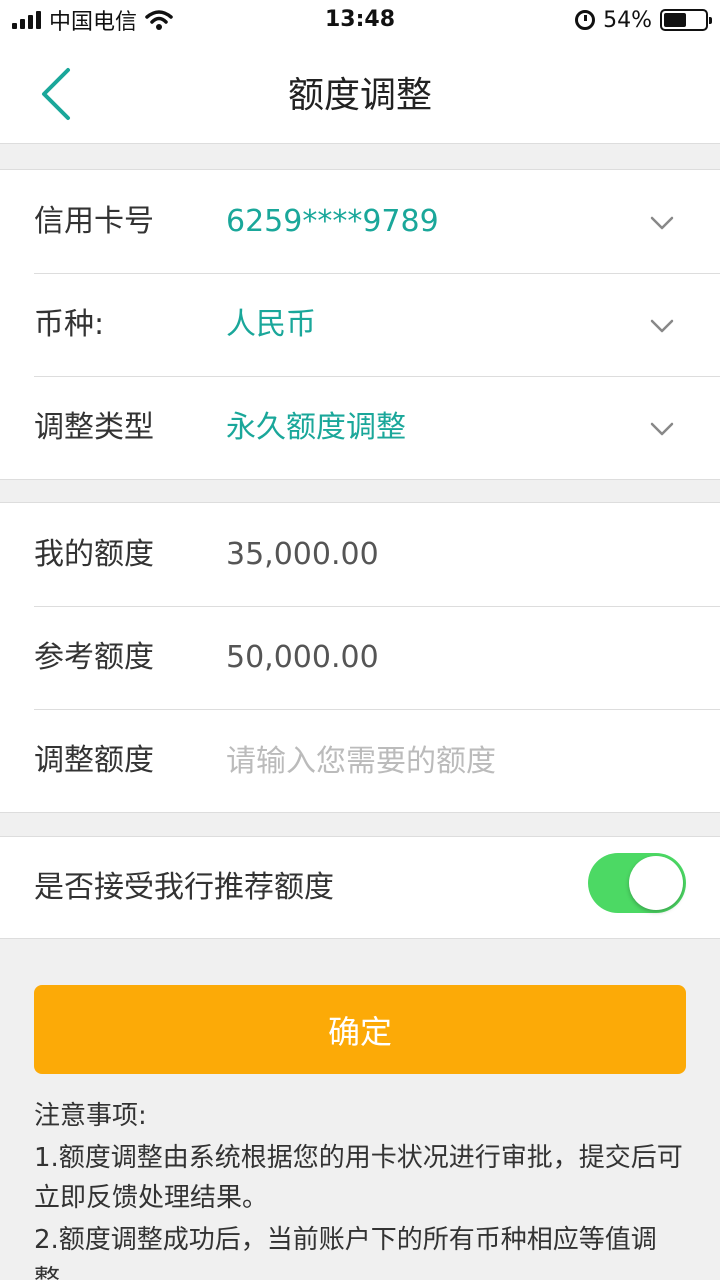  What do you see at coordinates (359, 95) in the screenshot?
I see `page-title: 额度调整` at bounding box center [359, 95].